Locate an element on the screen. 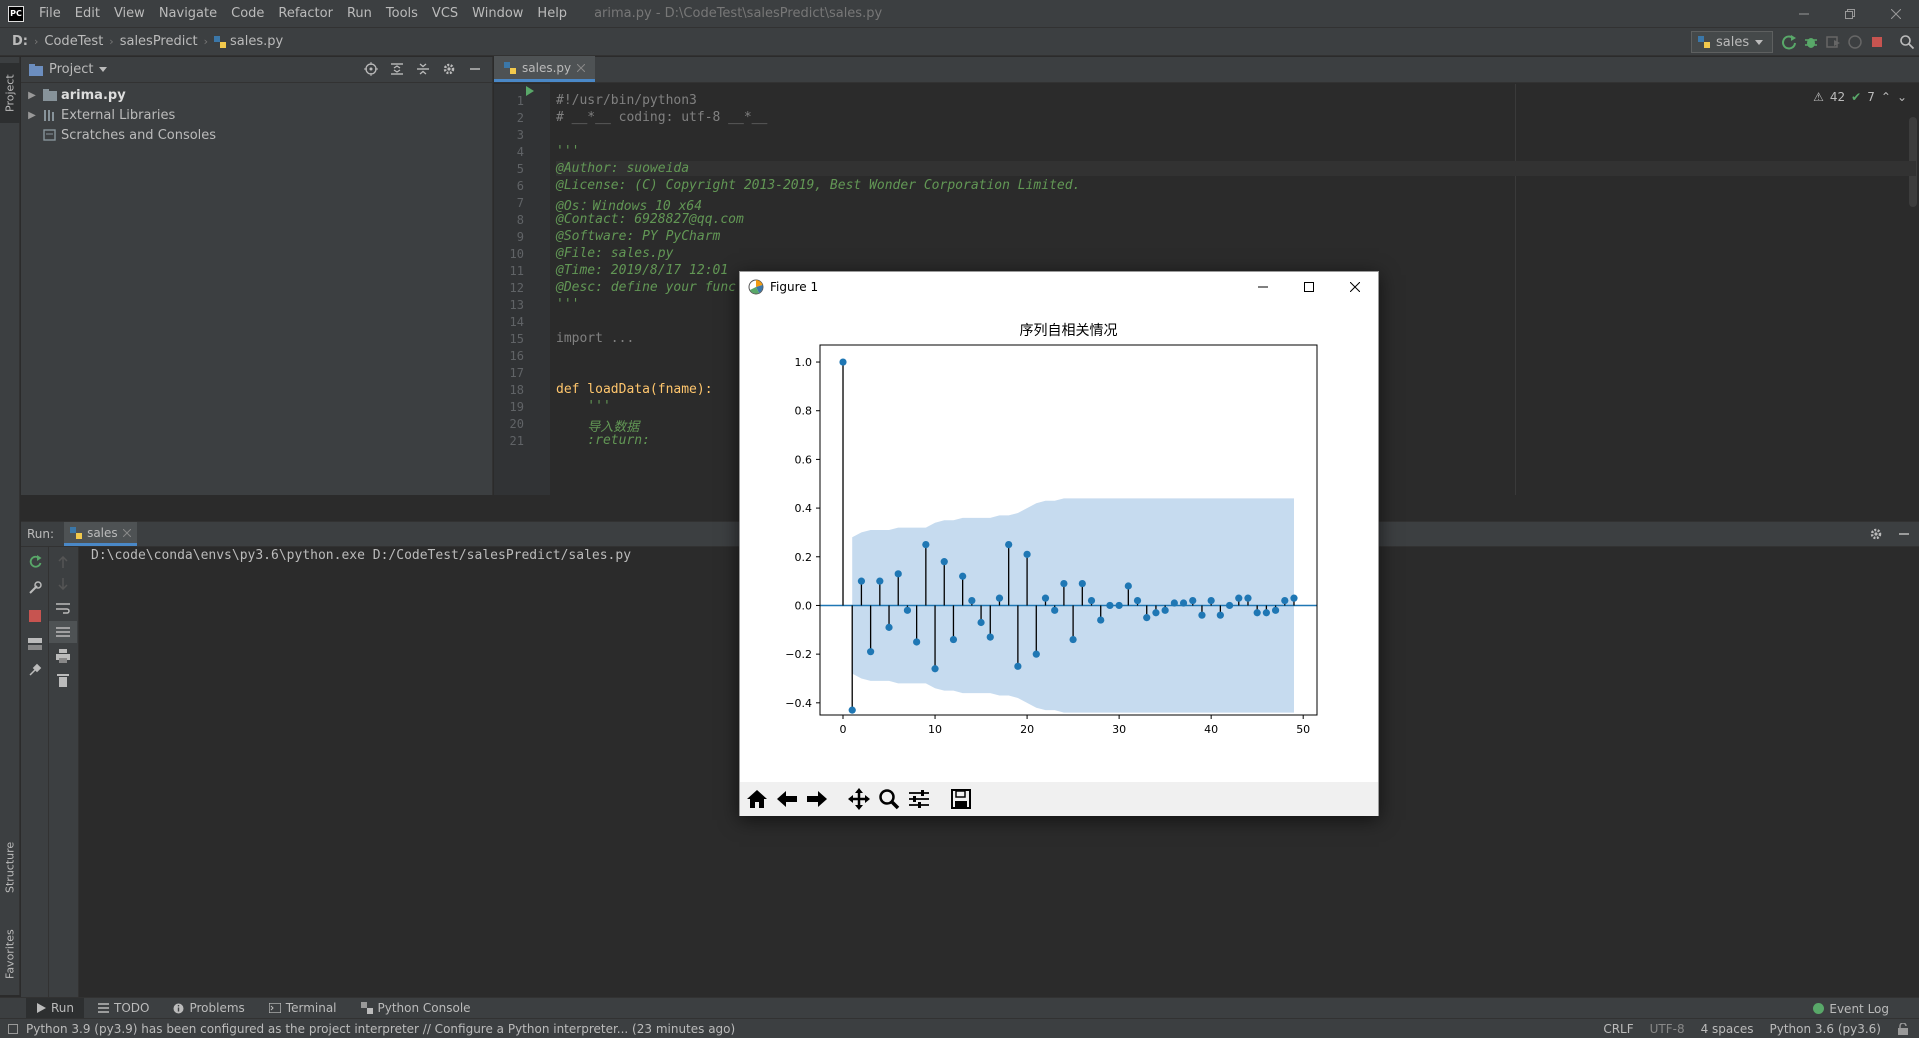 This screenshot has height=1038, width=1919. clear-all-button is located at coordinates (63, 680).